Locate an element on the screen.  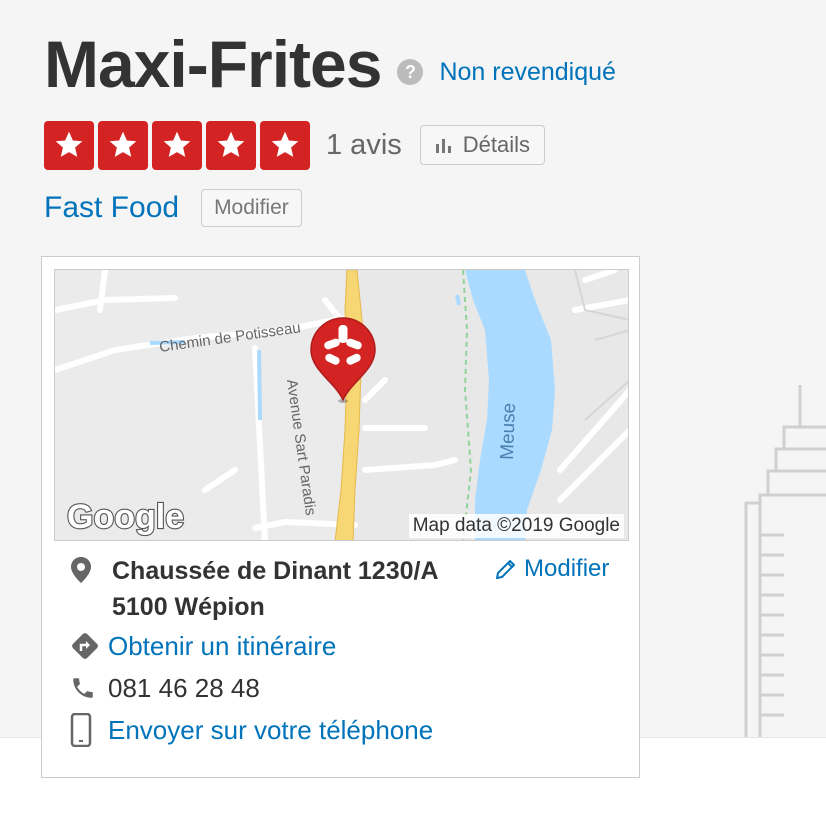
review-count: 1 avis is located at coordinates (364, 145).